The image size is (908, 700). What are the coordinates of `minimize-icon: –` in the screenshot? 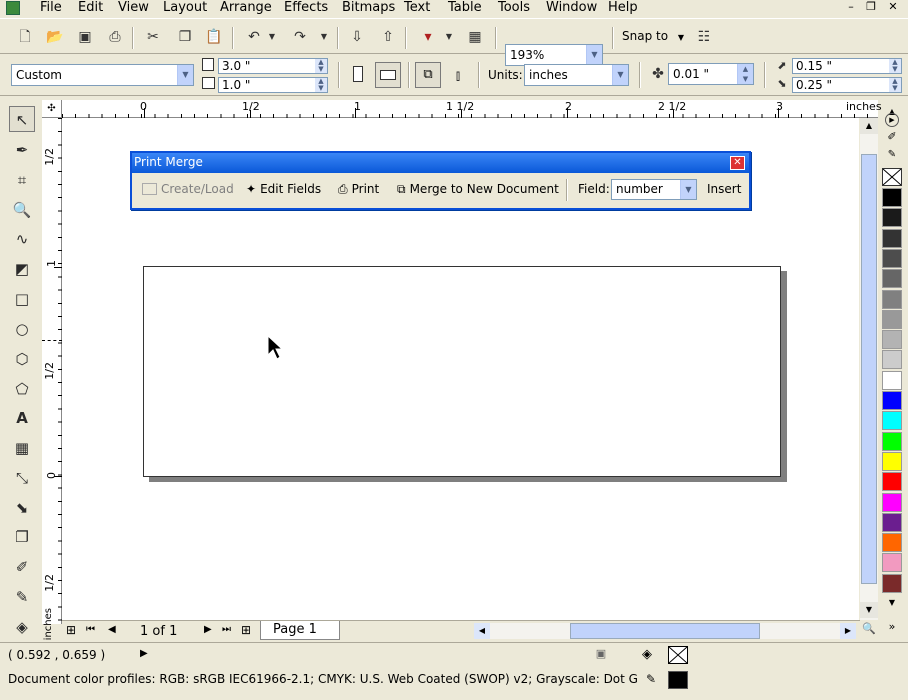 It's located at (851, 7).